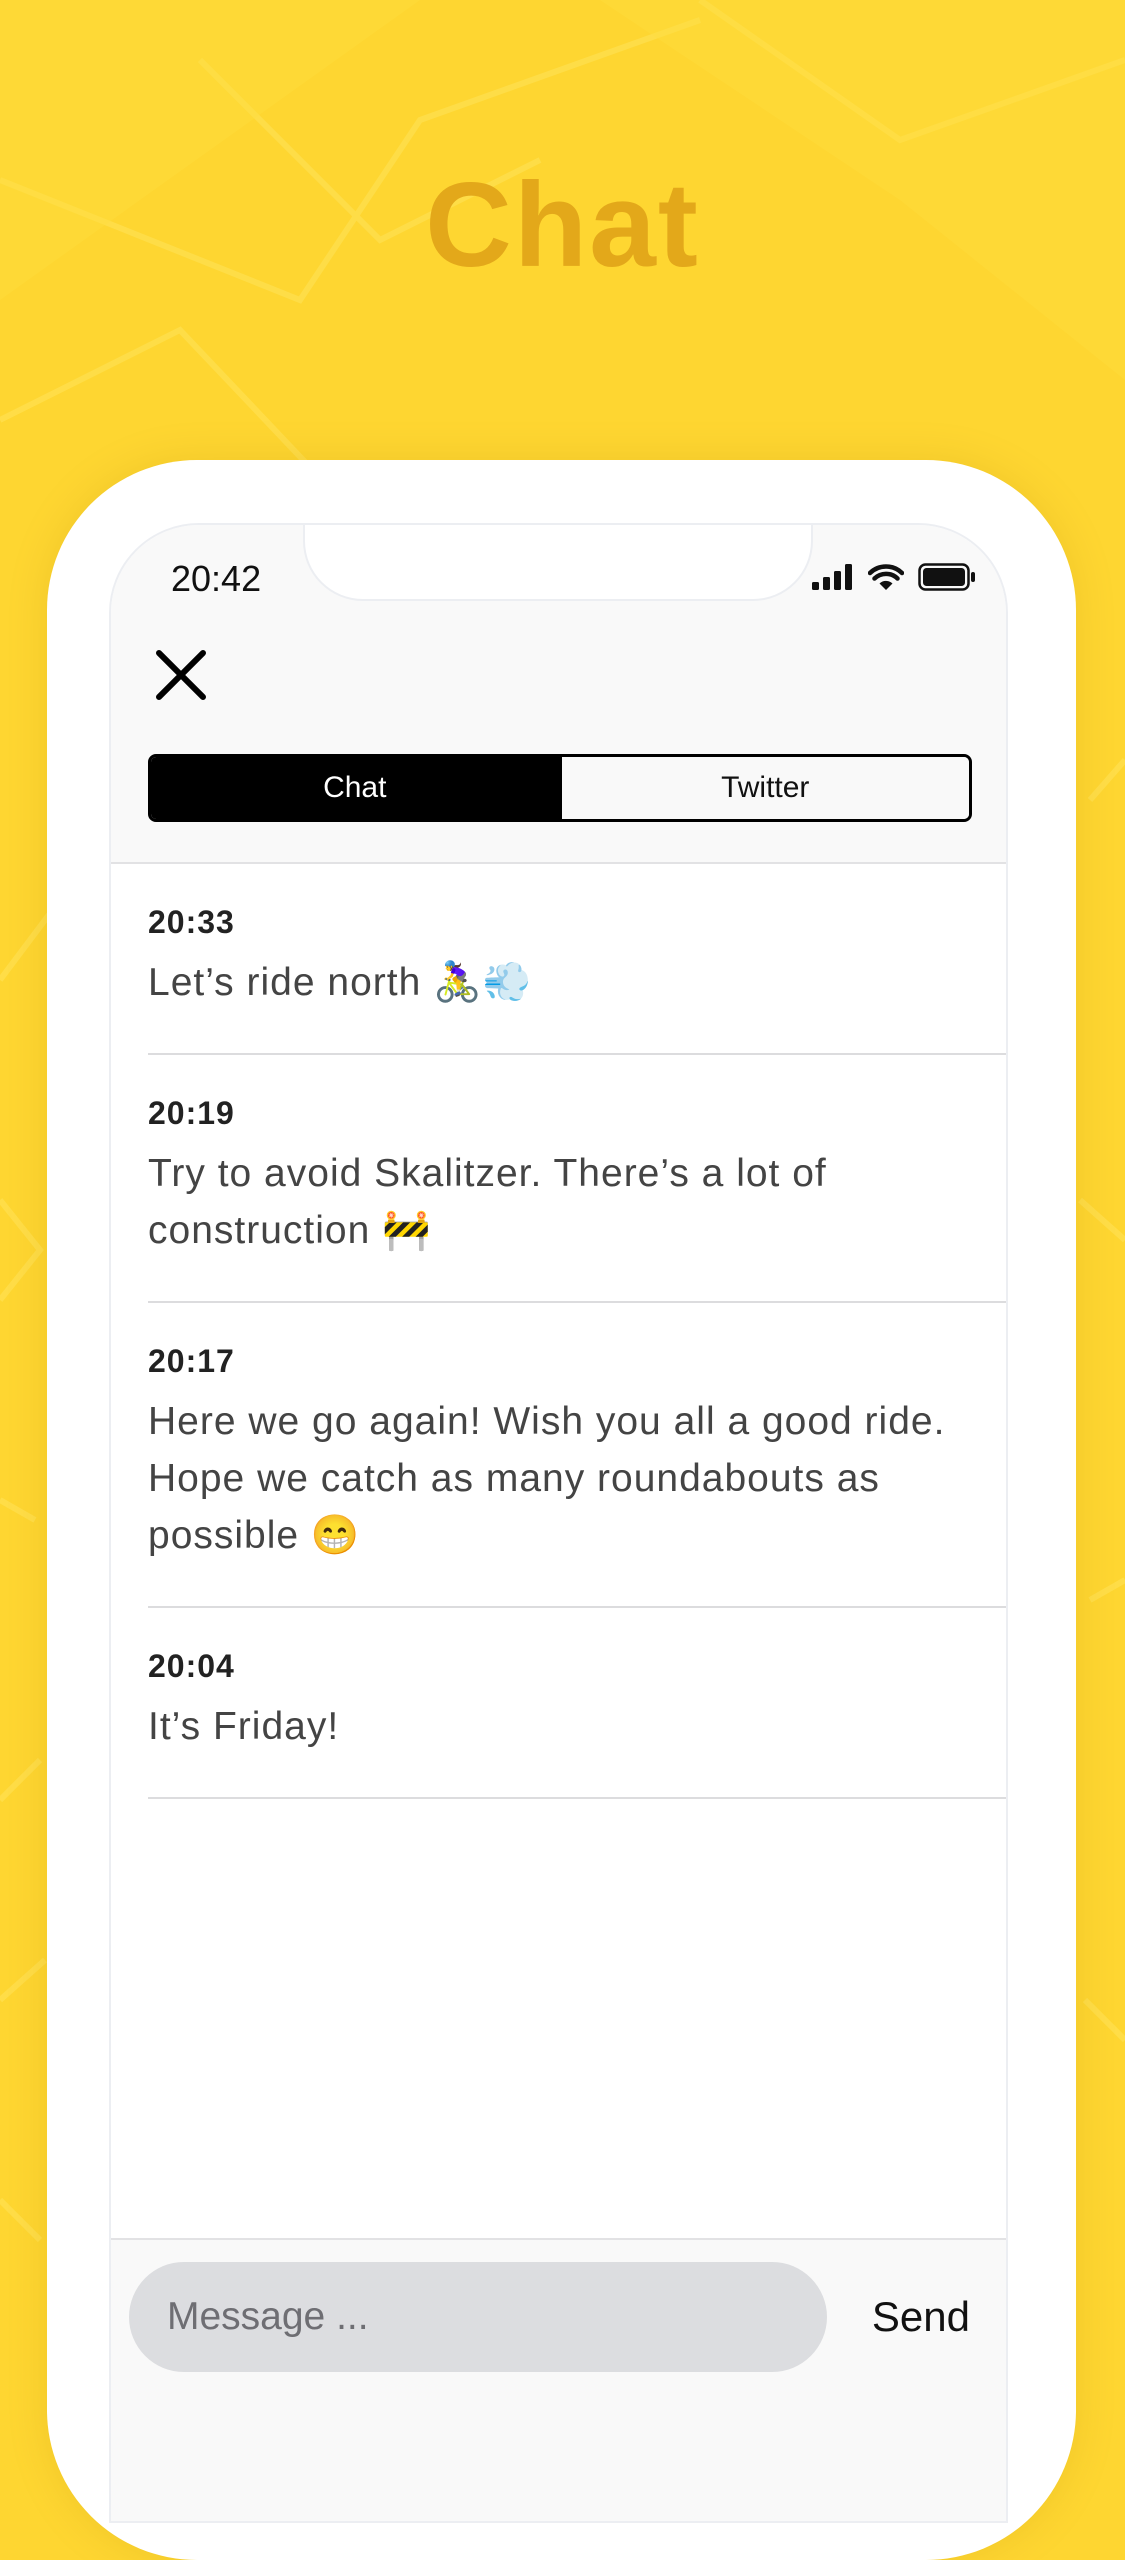 The height and width of the screenshot is (2560, 1125). Describe the element at coordinates (191, 1113) in the screenshot. I see `message-time: 20:19` at that location.